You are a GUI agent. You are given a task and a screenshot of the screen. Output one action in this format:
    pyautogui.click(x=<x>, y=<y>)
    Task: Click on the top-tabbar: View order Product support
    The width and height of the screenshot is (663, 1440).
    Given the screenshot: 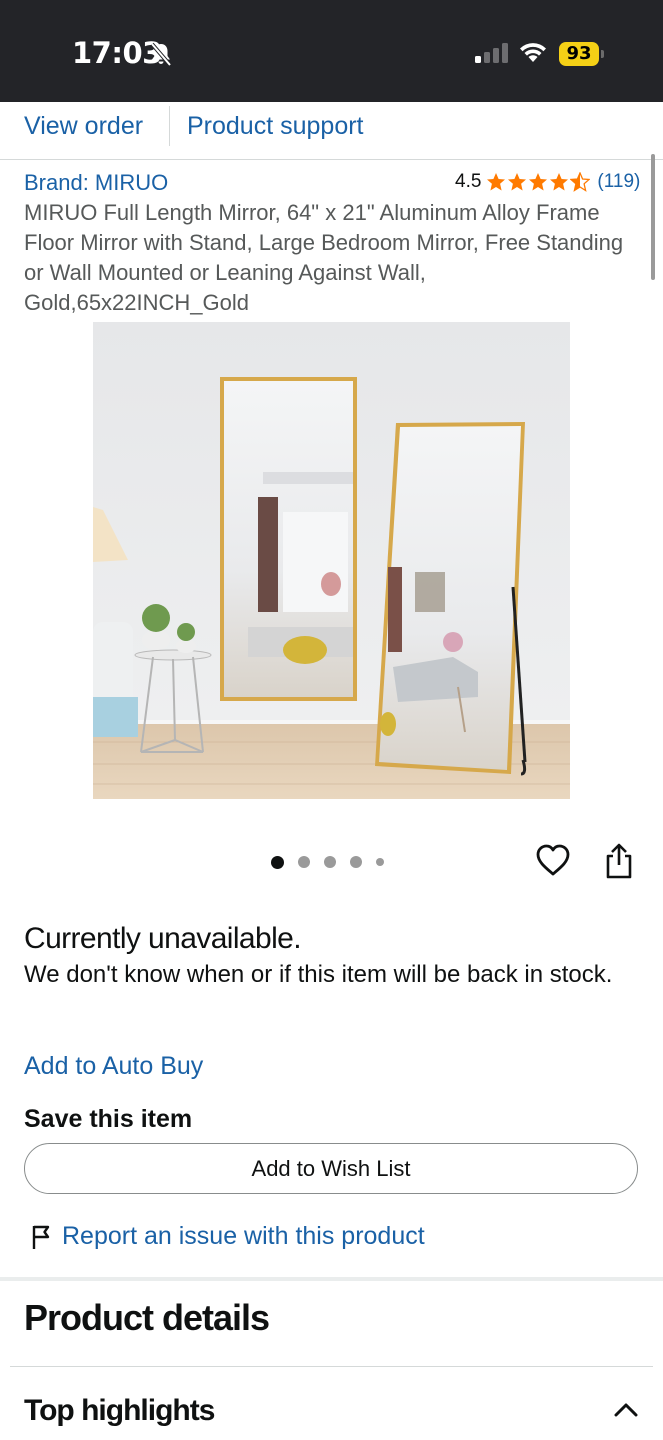 What is the action you would take?
    pyautogui.click(x=331, y=131)
    